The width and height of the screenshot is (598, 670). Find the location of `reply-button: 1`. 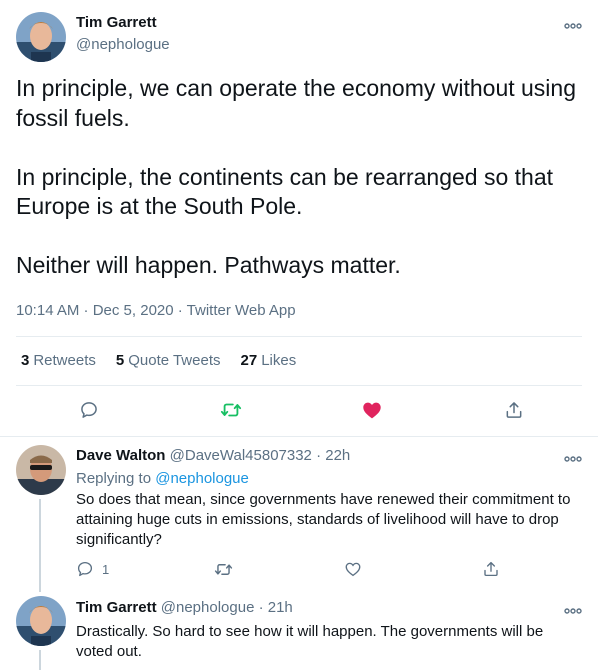

reply-button: 1 is located at coordinates (92, 569).